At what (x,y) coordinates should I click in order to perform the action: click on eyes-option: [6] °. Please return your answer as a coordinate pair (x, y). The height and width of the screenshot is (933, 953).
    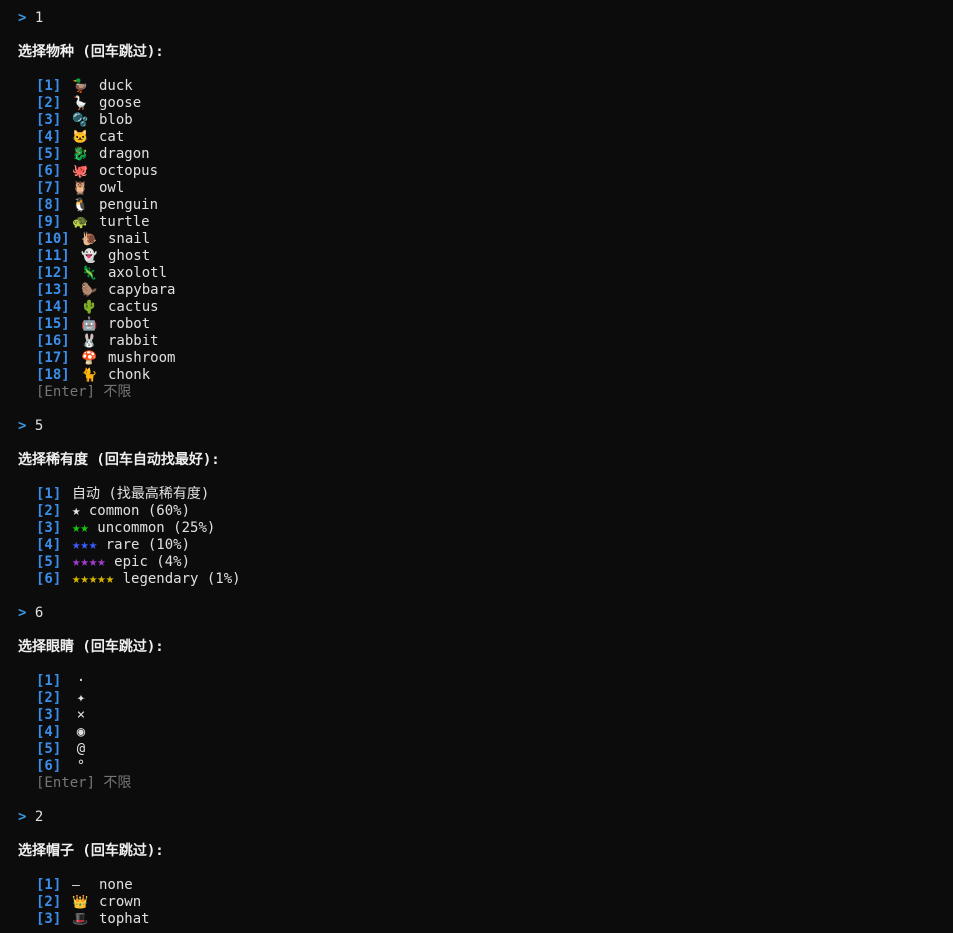
    Looking at the image, I should click on (485, 766).